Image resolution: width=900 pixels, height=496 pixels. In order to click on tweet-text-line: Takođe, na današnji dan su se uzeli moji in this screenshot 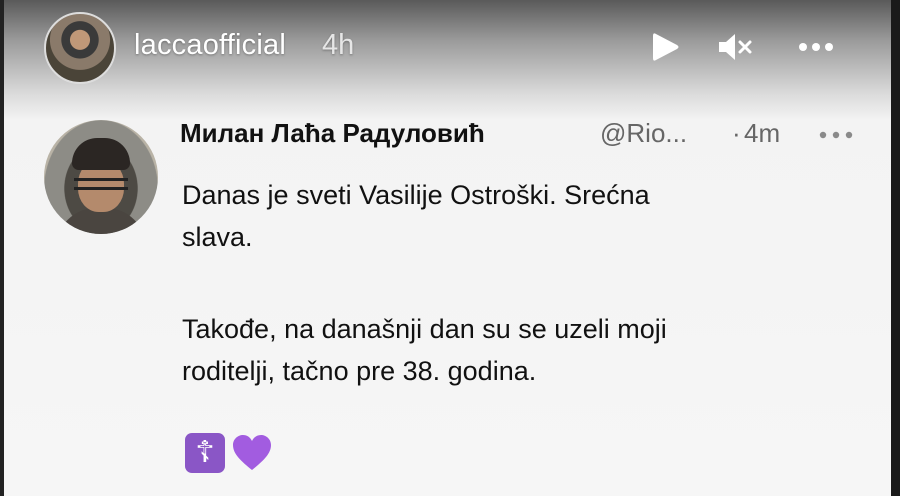, I will do `click(424, 329)`.